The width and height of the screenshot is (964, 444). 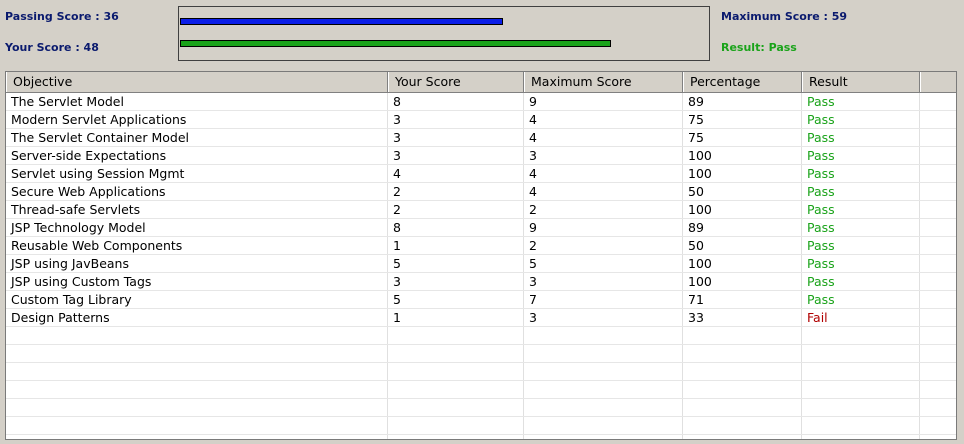 I want to click on table-row: Thread-safe Servlets 2 2 100 Pass, so click(x=481, y=210).